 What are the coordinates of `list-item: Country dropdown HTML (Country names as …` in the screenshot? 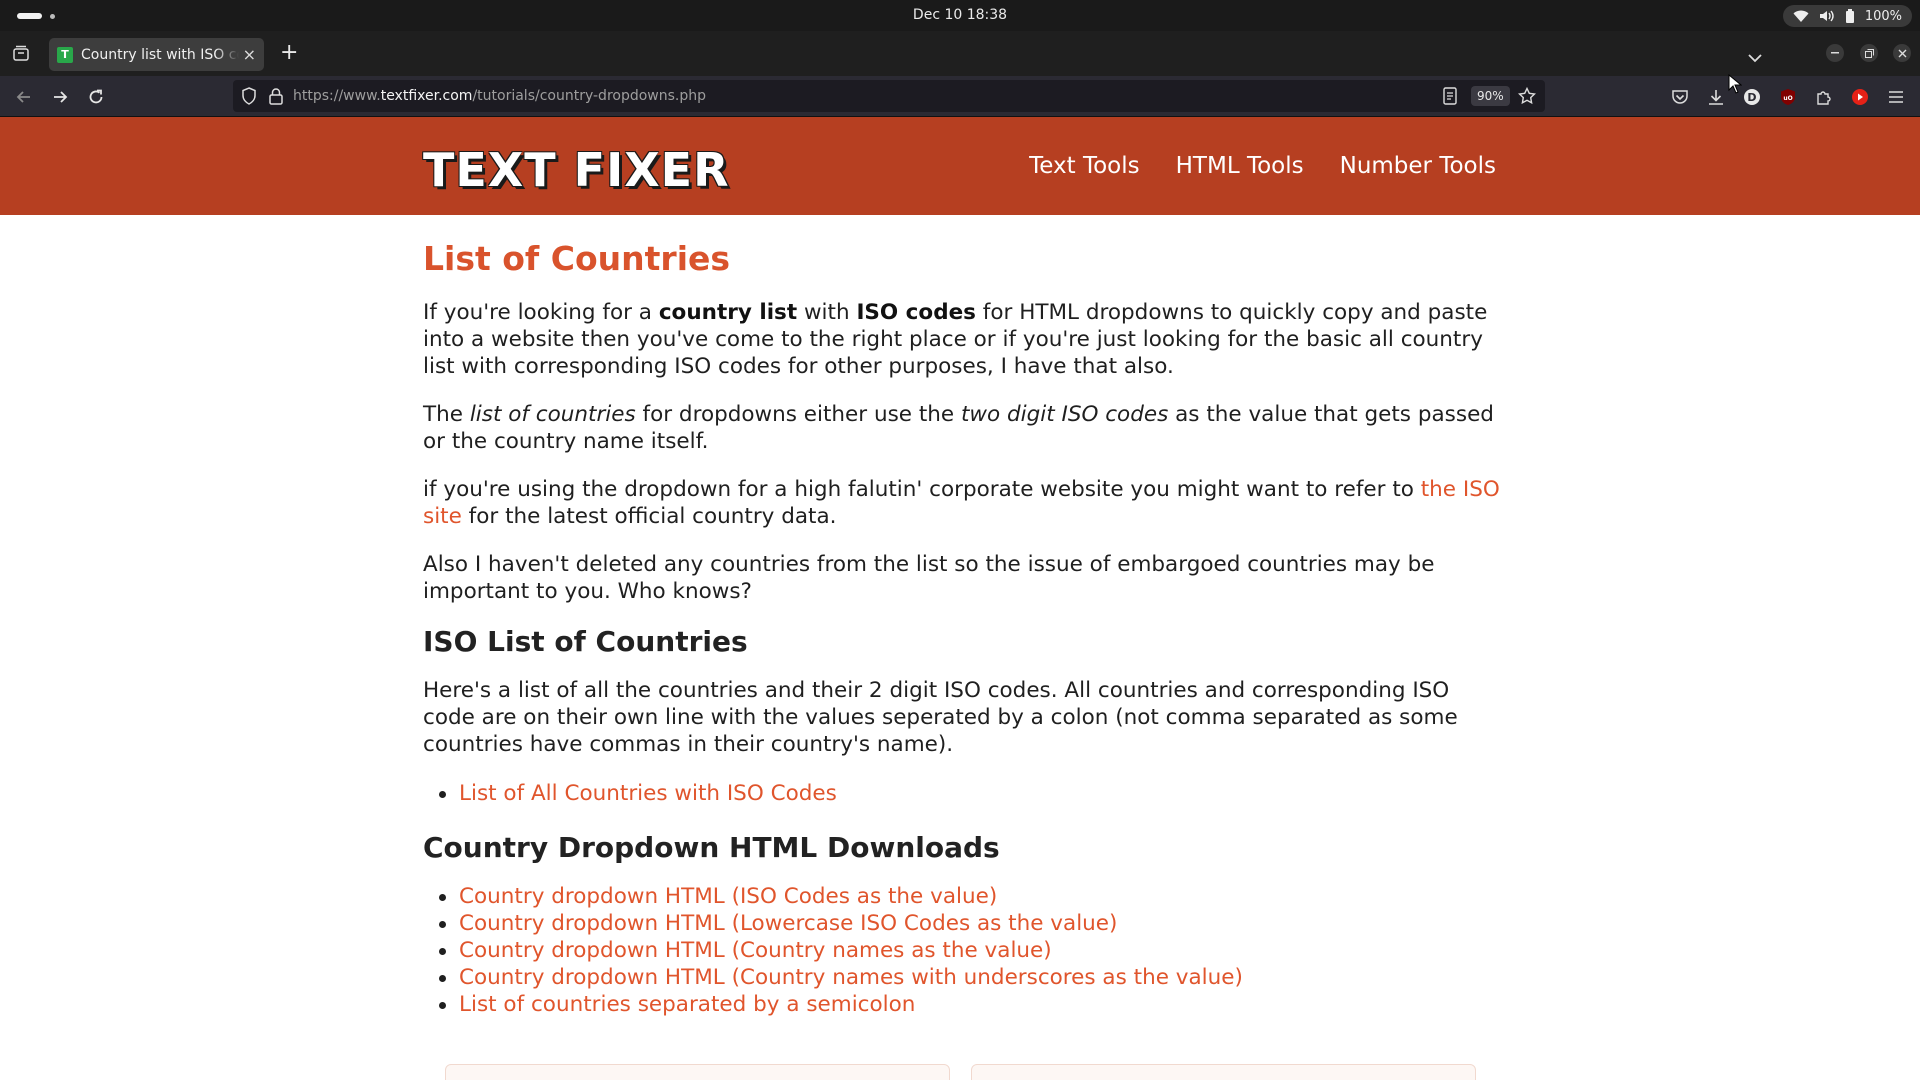 It's located at (833, 950).